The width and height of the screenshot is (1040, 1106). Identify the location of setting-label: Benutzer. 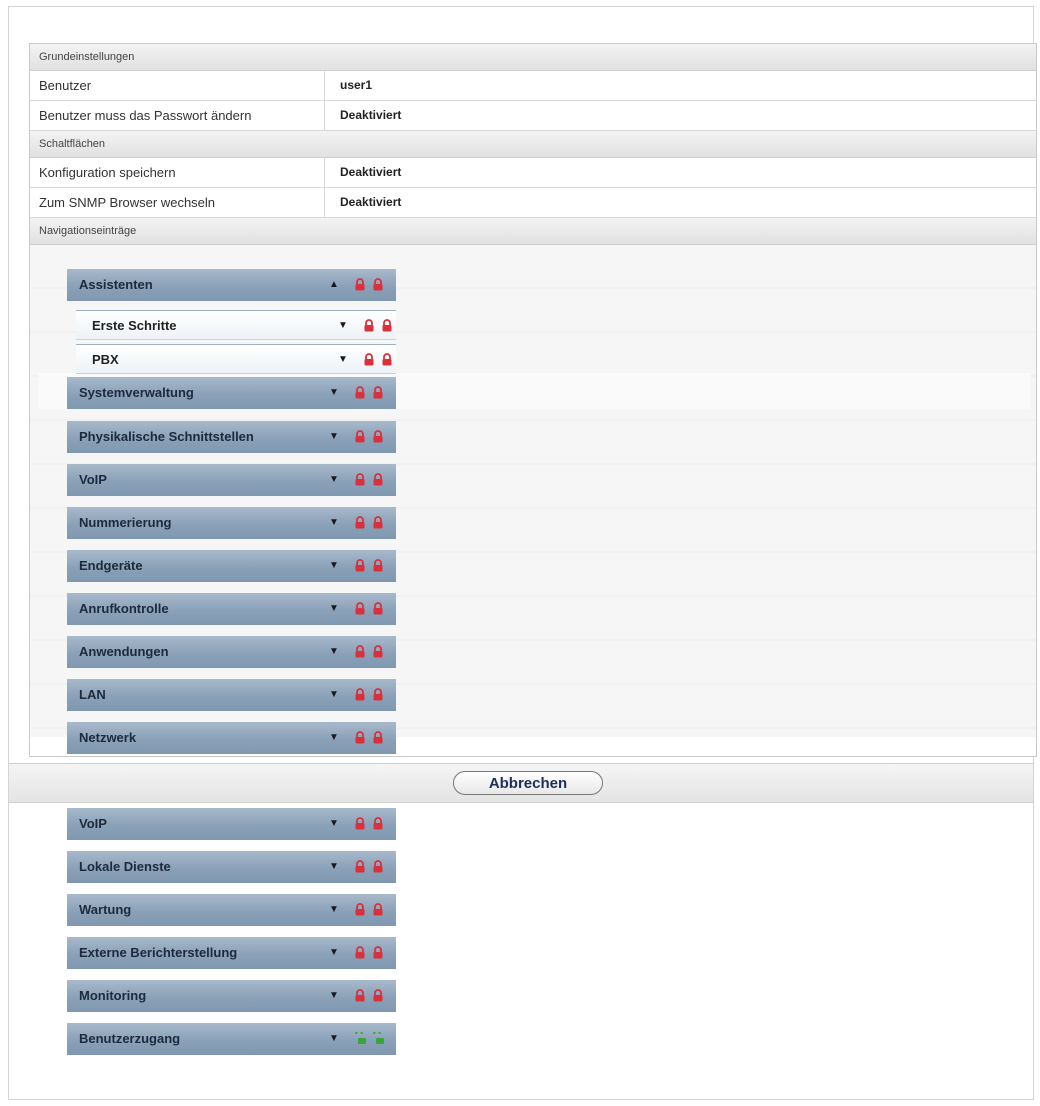
(177, 85).